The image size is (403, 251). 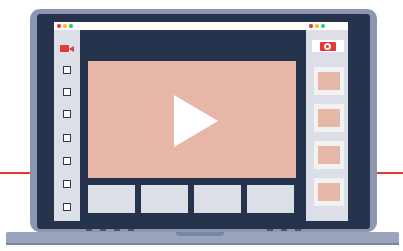 I want to click on camera-icon-lens, so click(x=71, y=49).